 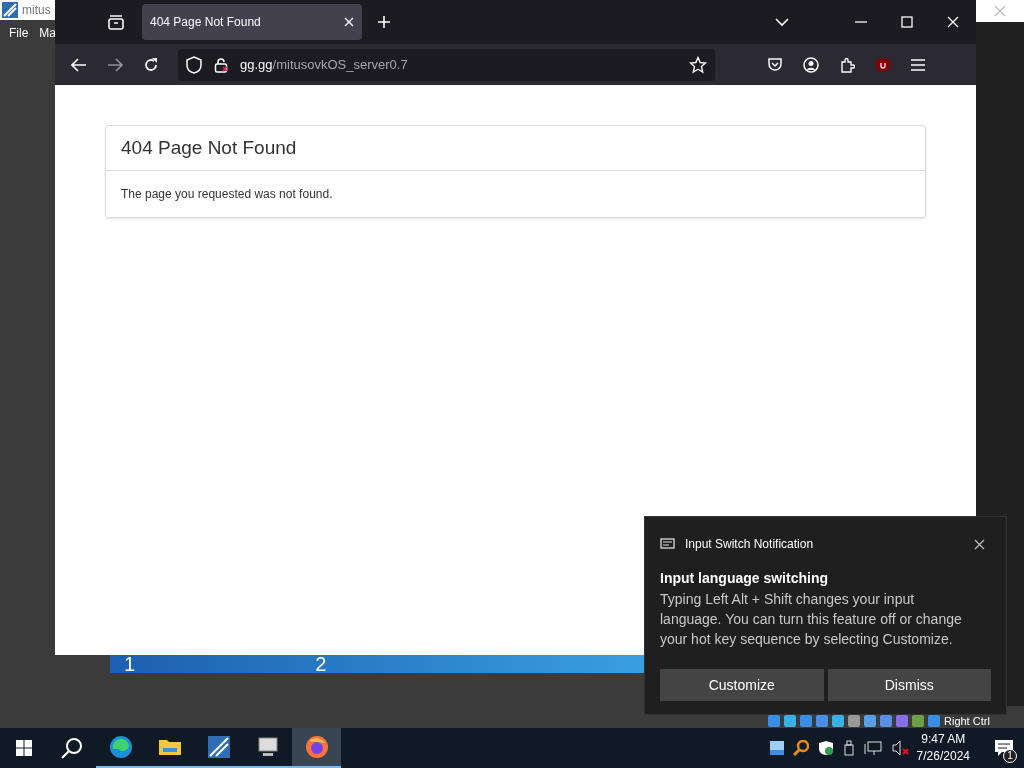 I want to click on notification-button: Customize, so click(x=742, y=685).